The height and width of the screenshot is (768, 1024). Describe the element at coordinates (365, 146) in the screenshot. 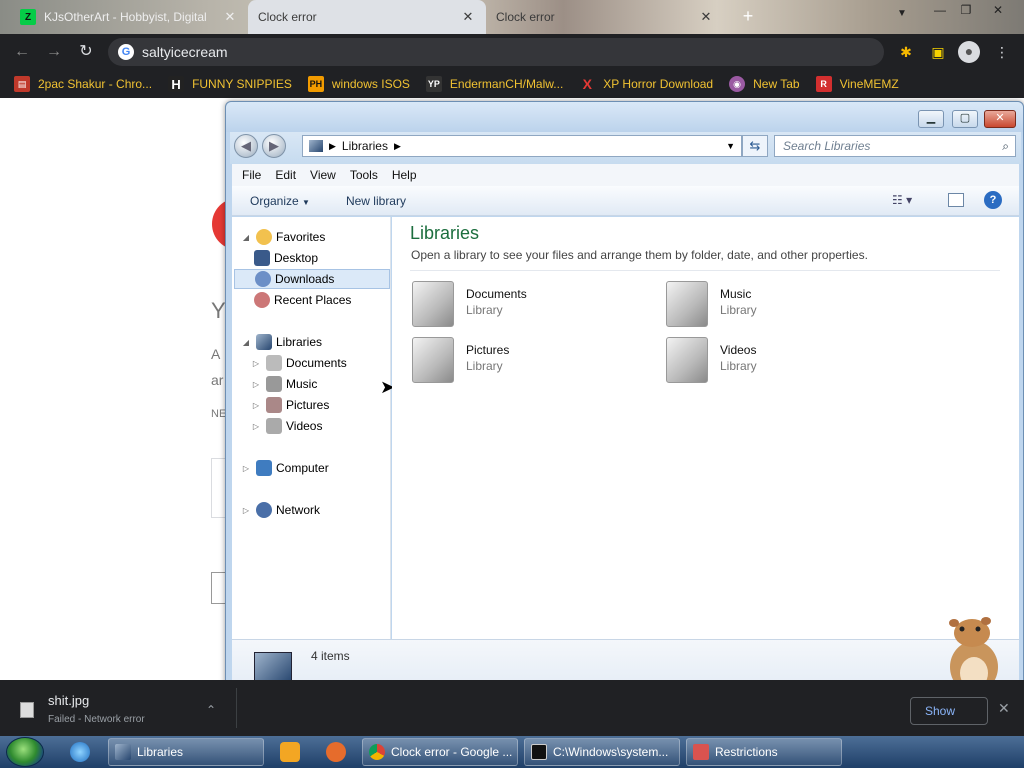

I see `address-crumb: Libraries` at that location.